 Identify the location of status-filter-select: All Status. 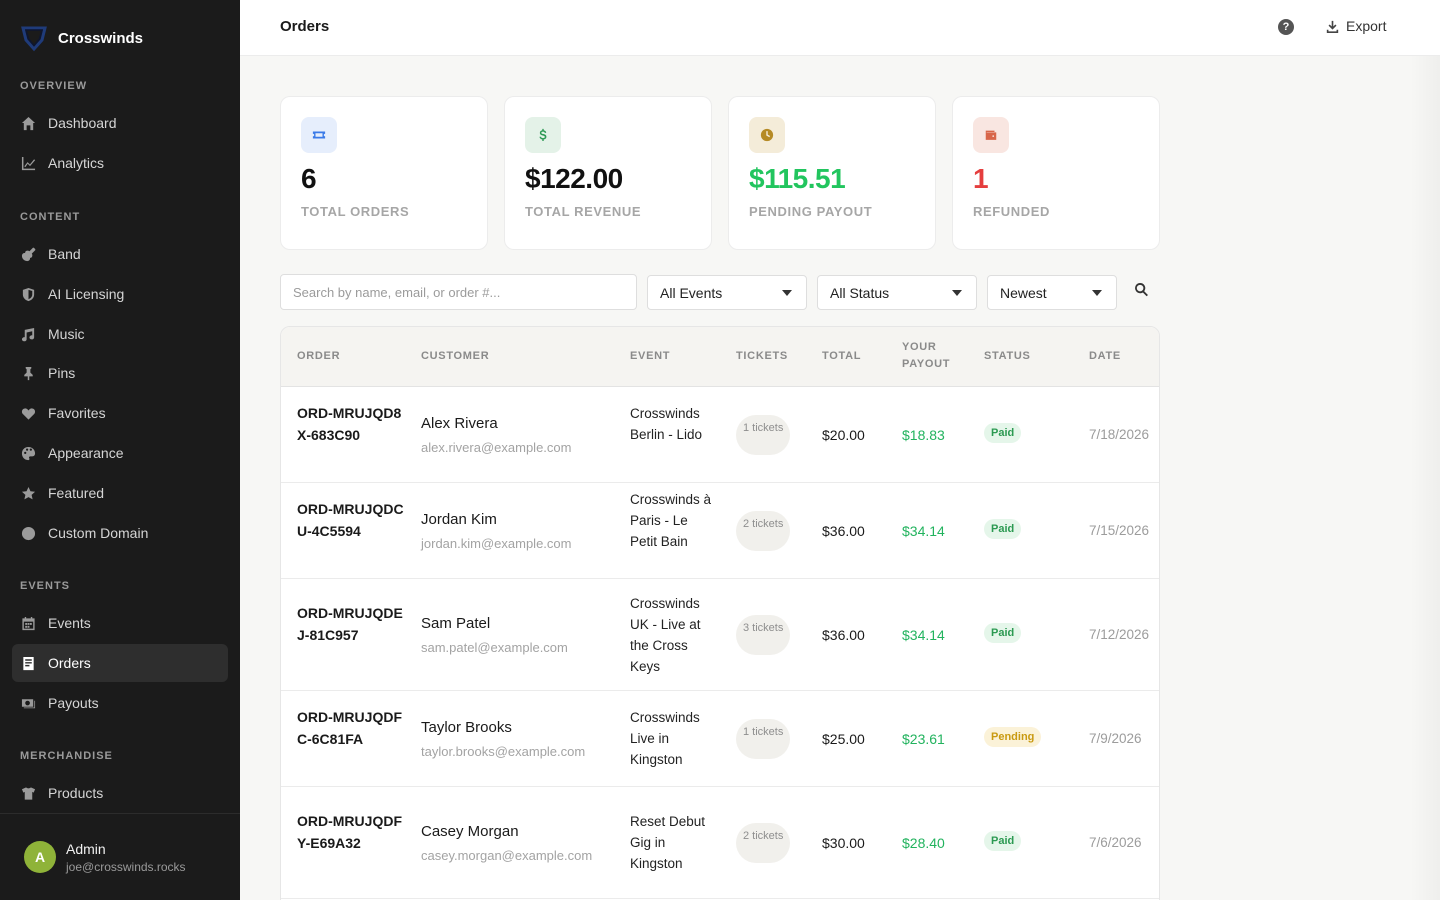
(897, 292).